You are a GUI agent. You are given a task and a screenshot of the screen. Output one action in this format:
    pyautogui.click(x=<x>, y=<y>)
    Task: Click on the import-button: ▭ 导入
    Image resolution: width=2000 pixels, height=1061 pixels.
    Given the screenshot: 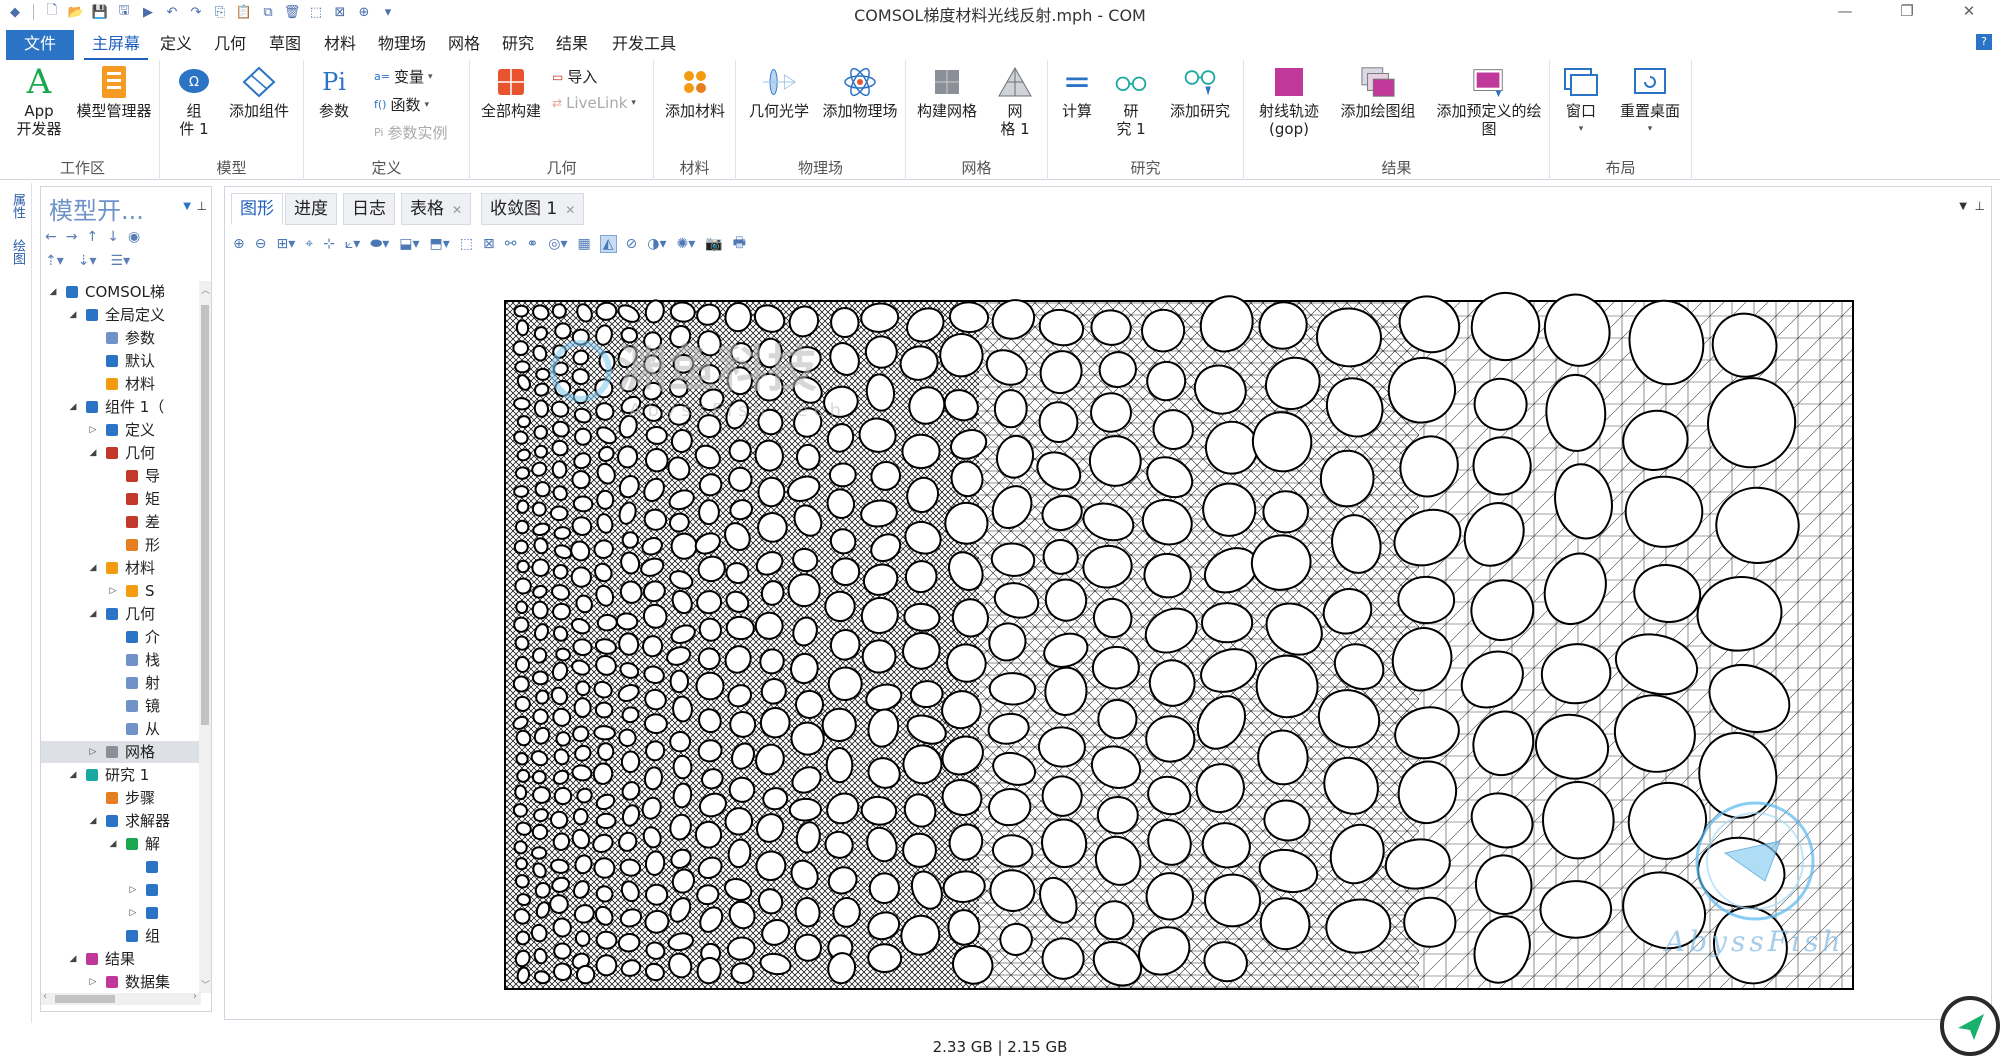 What is the action you would take?
    pyautogui.click(x=574, y=76)
    